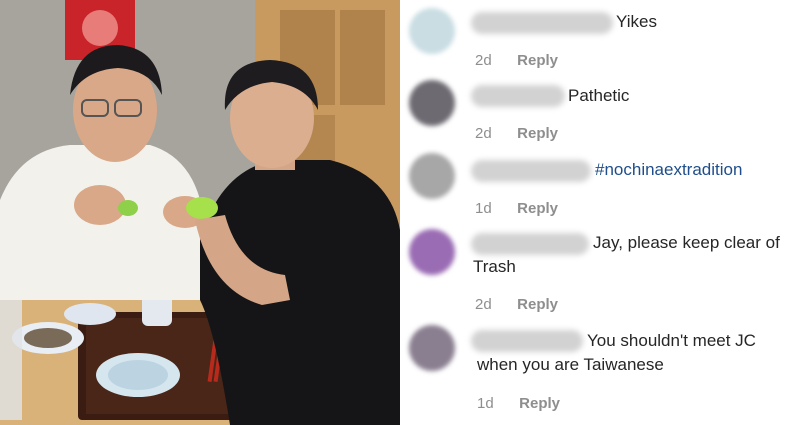 The height and width of the screenshot is (425, 800). I want to click on hashtag-link: #nochinaextradition, so click(668, 170).